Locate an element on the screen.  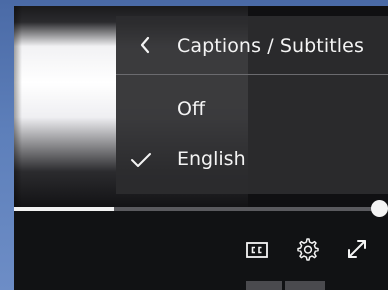
captions-button is located at coordinates (257, 250).